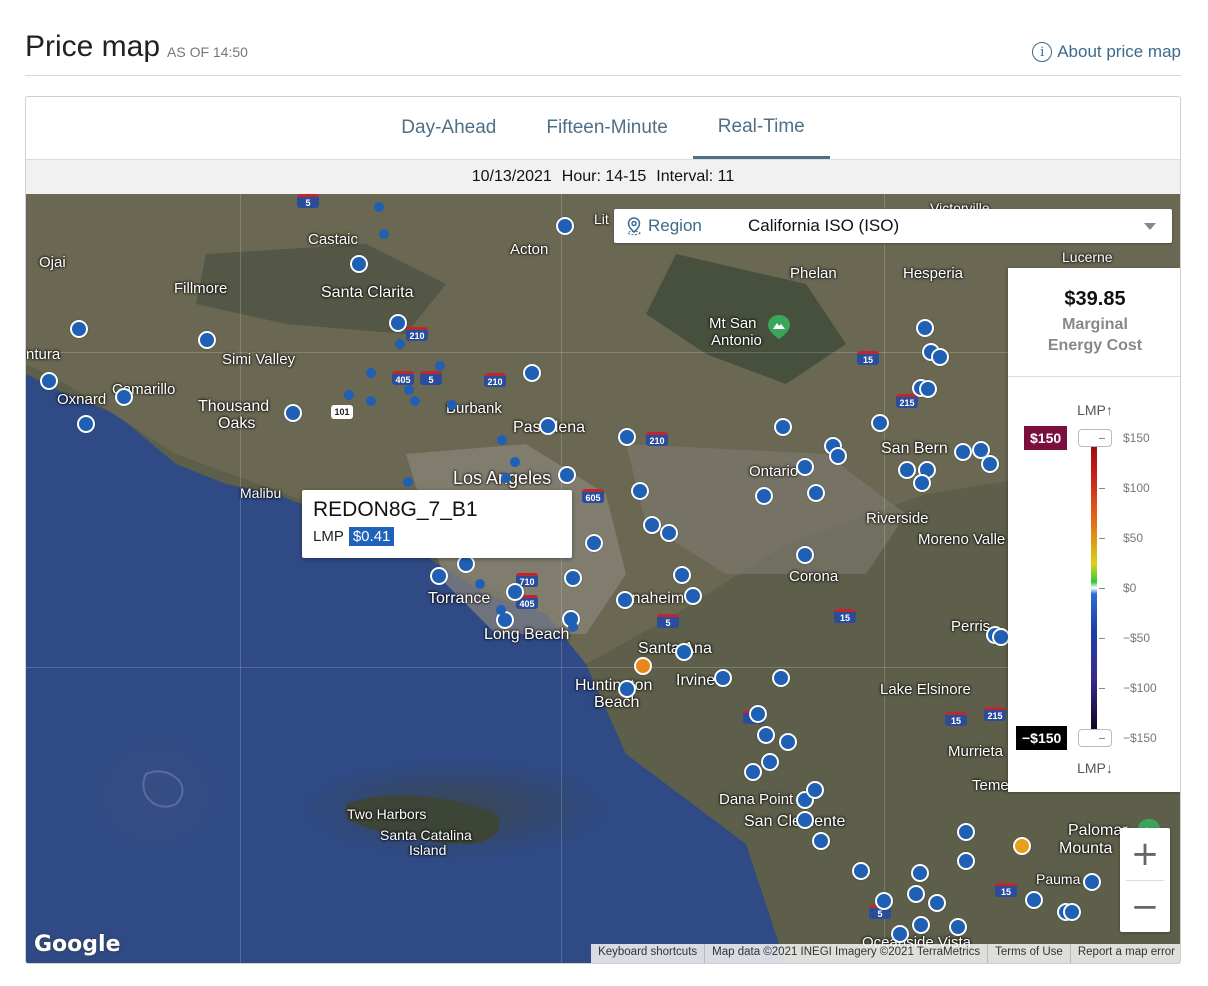 The width and height of the screenshot is (1208, 986). Describe the element at coordinates (1095, 438) in the screenshot. I see `lmp-max-slider-handle` at that location.